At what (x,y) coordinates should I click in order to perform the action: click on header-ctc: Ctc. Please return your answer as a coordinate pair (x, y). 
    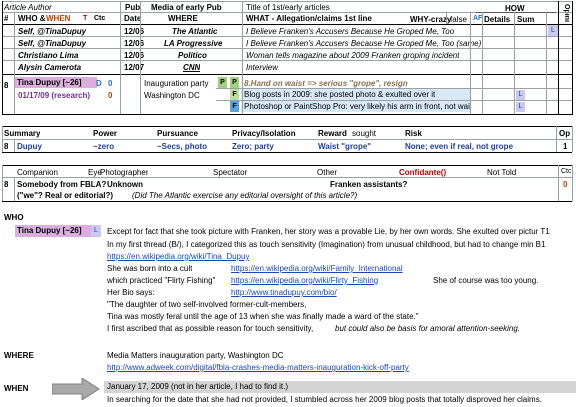
    Looking at the image, I should click on (100, 18).